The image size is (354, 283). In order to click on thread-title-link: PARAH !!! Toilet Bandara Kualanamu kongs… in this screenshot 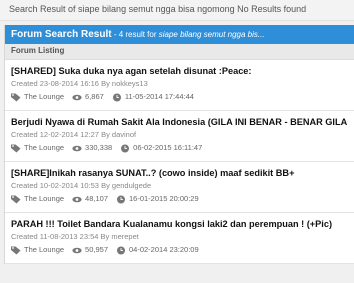, I will do `click(179, 224)`.